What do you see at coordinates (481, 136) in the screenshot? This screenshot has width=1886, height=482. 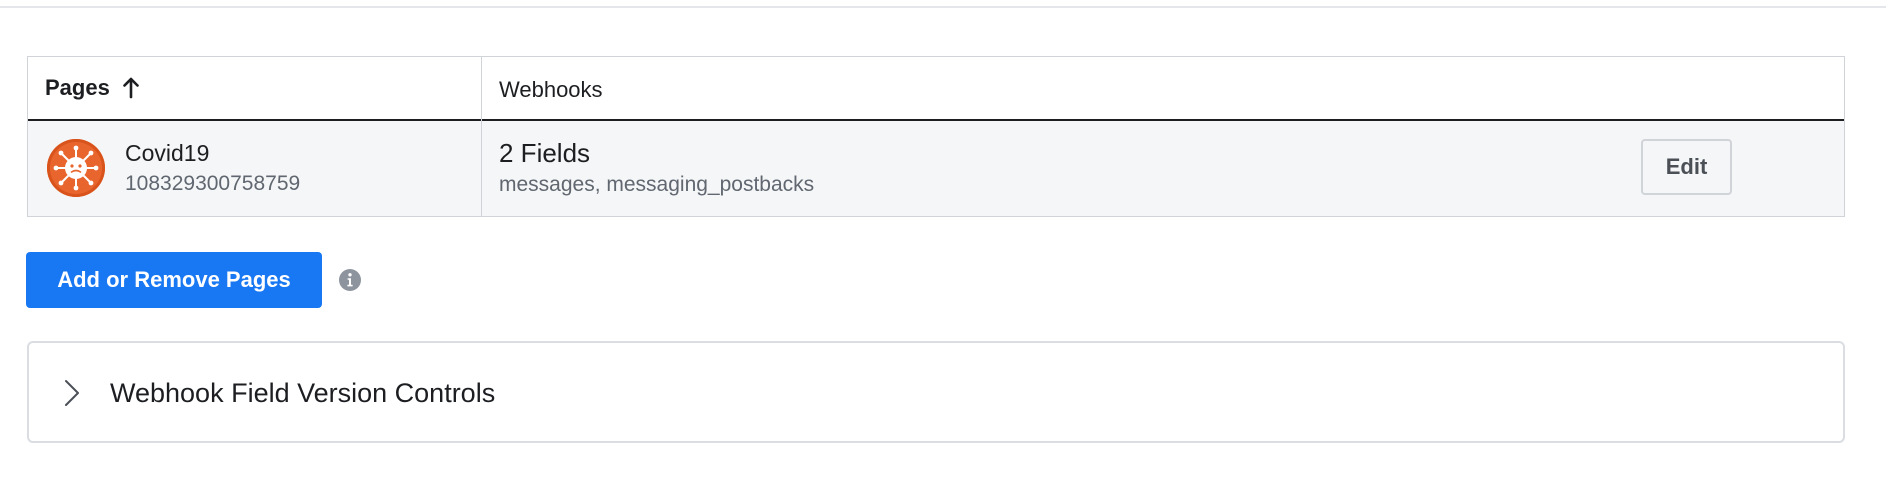 I see `column-divider` at bounding box center [481, 136].